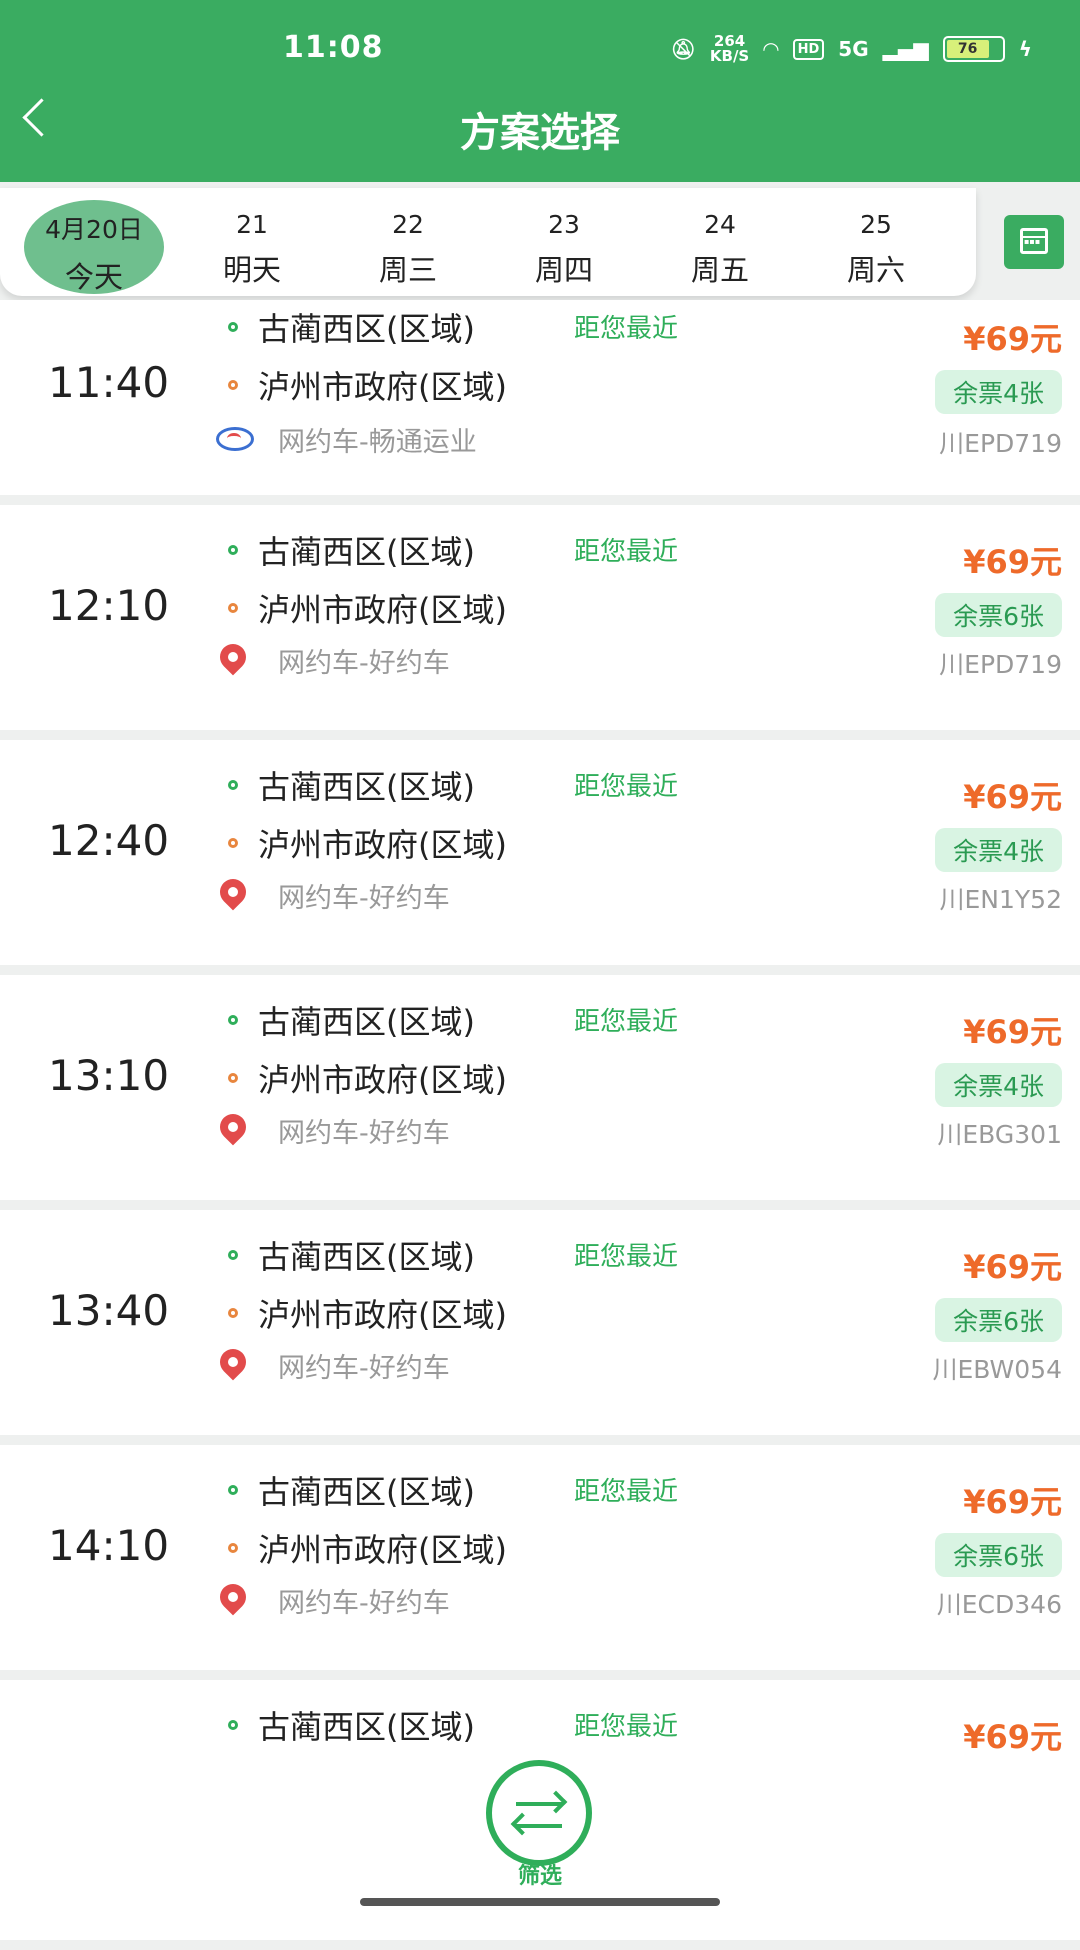 The image size is (1080, 1950). I want to click on calendar-icon, so click(1034, 241).